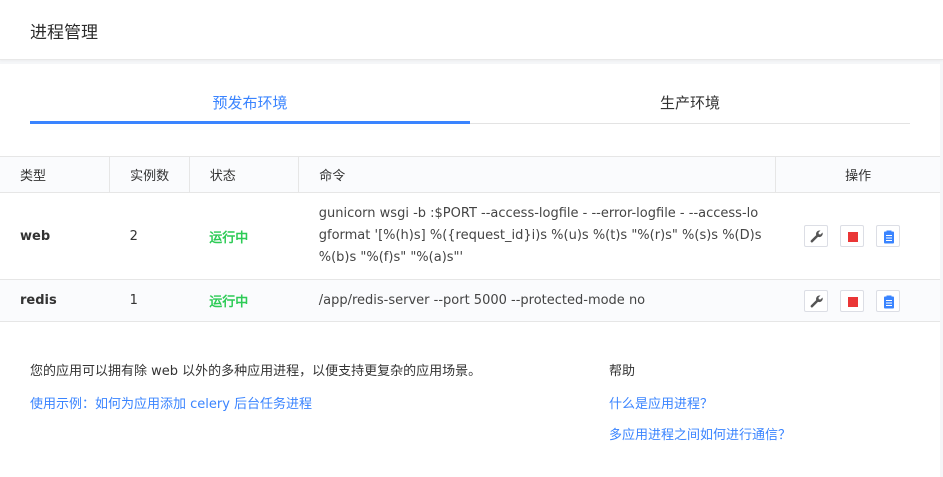 This screenshot has width=943, height=477. I want to click on header-command: 命令, so click(537, 174).